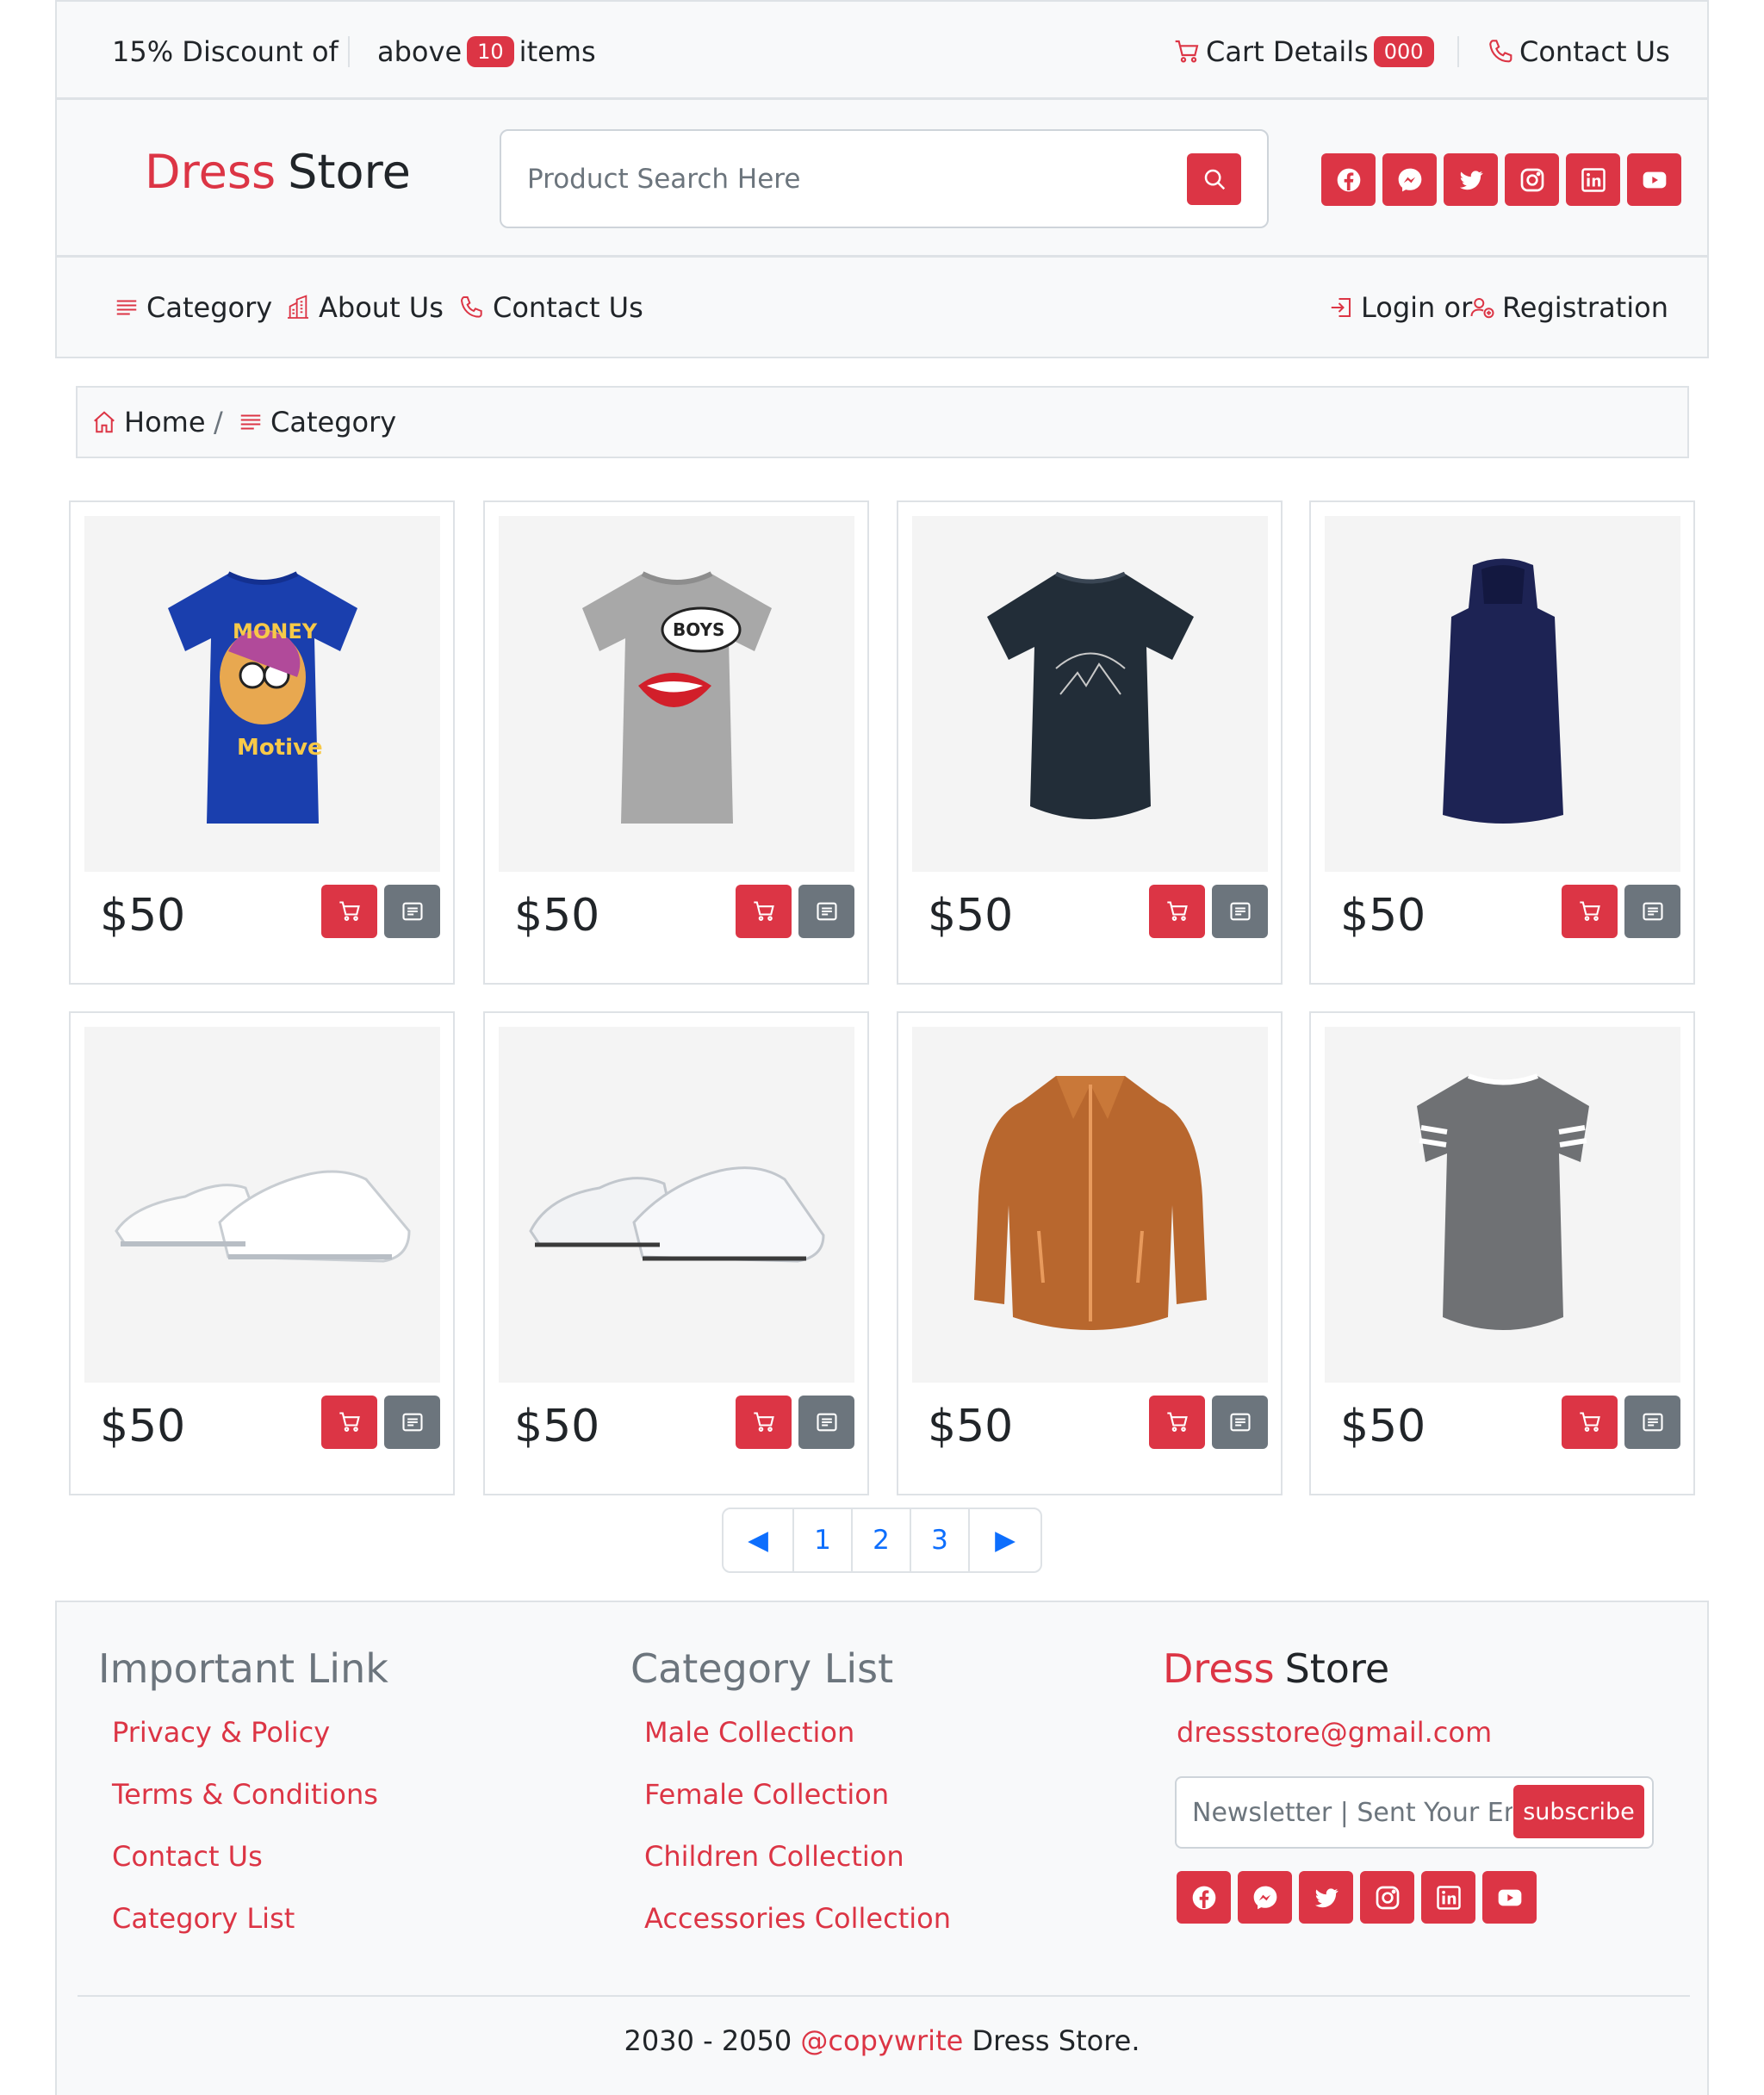 Image resolution: width=1764 pixels, height=2095 pixels. What do you see at coordinates (187, 1856) in the screenshot?
I see `footer-contact-link: Contact Us` at bounding box center [187, 1856].